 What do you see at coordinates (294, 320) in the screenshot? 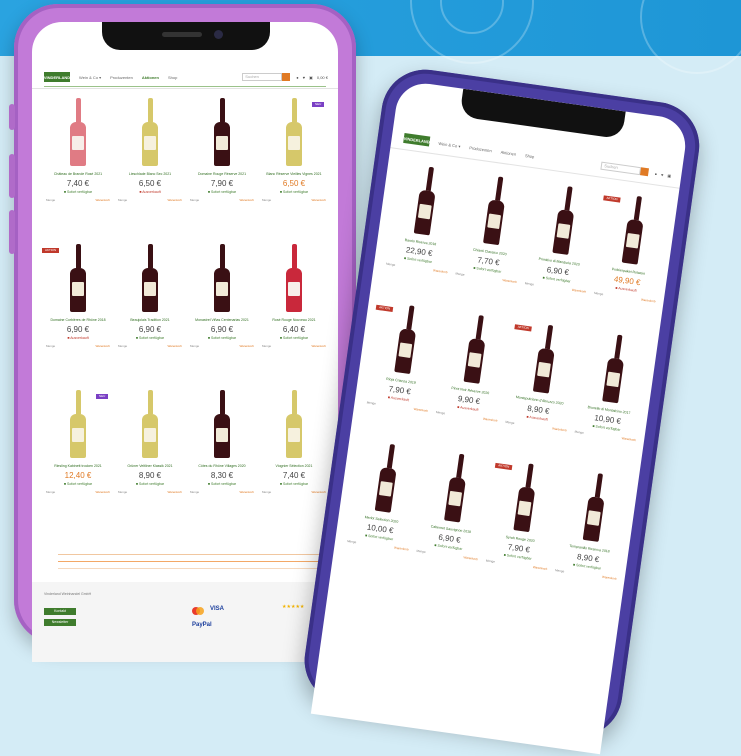
I see `product-name: Rosé Rouge Nouveau 2021` at bounding box center [294, 320].